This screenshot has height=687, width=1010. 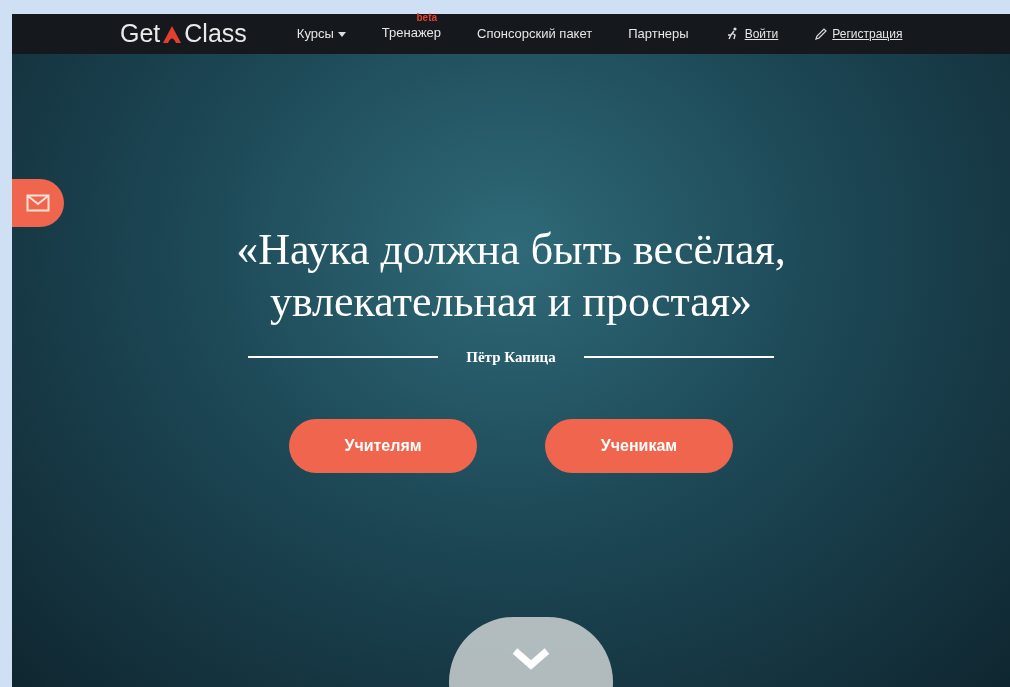 What do you see at coordinates (427, 18) in the screenshot?
I see `beta-label: beta` at bounding box center [427, 18].